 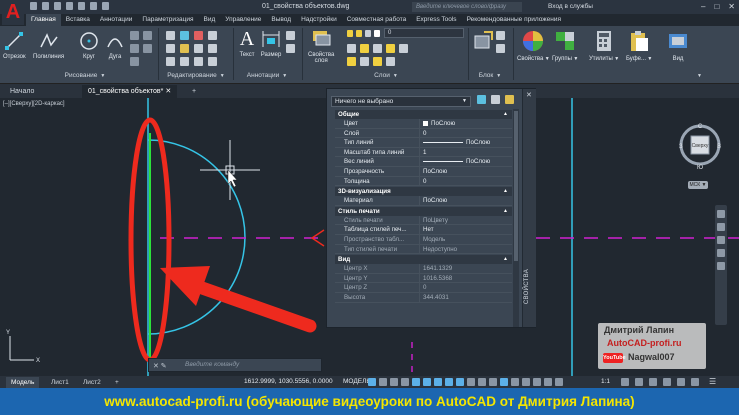 What do you see at coordinates (423, 269) in the screenshot?
I see `property-row-center-x: Центр X 1641.1329` at bounding box center [423, 269].